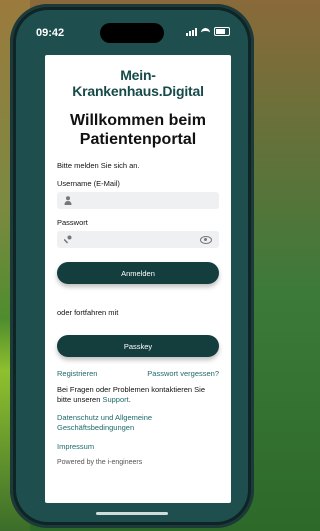 The height and width of the screenshot is (531, 320). I want to click on status-icons, so click(208, 31).